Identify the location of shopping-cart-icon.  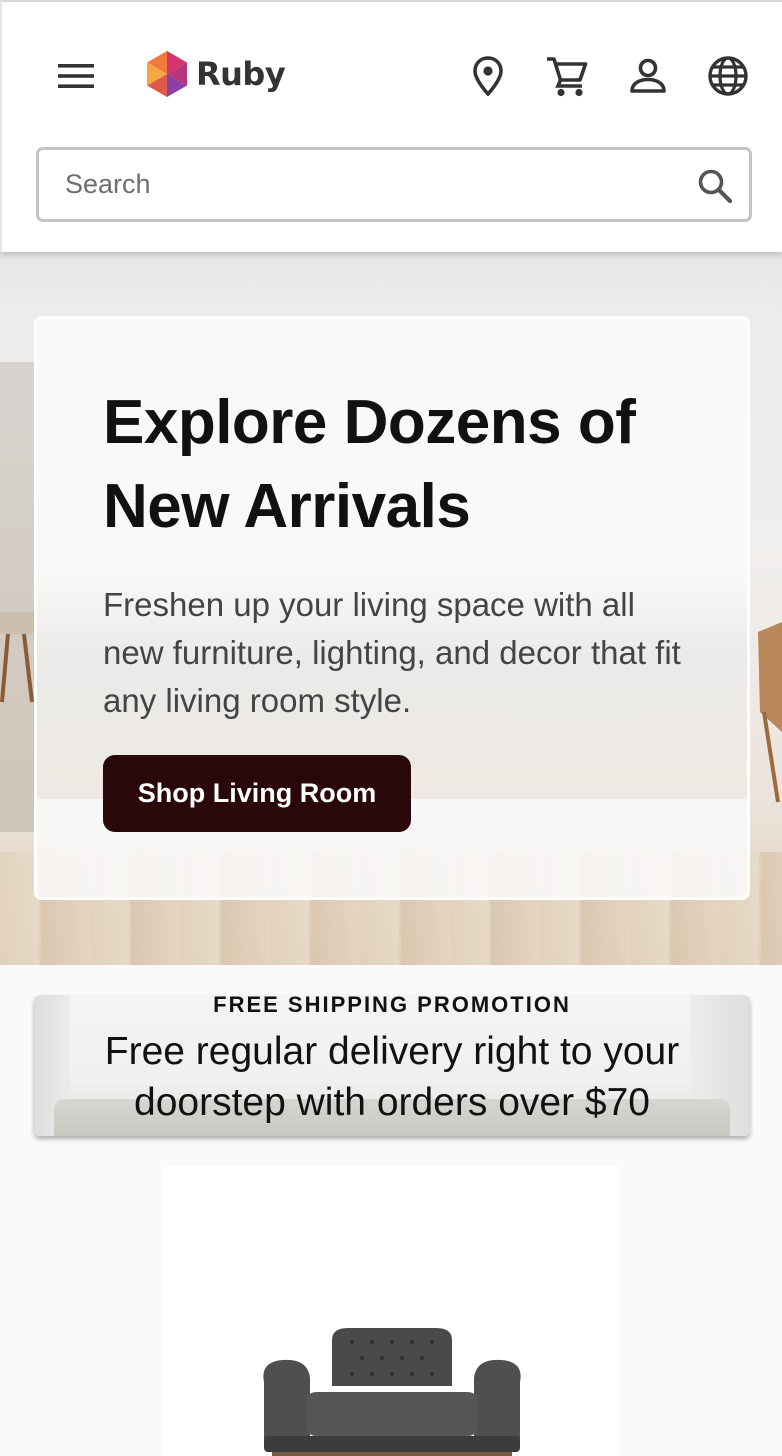
(567, 77).